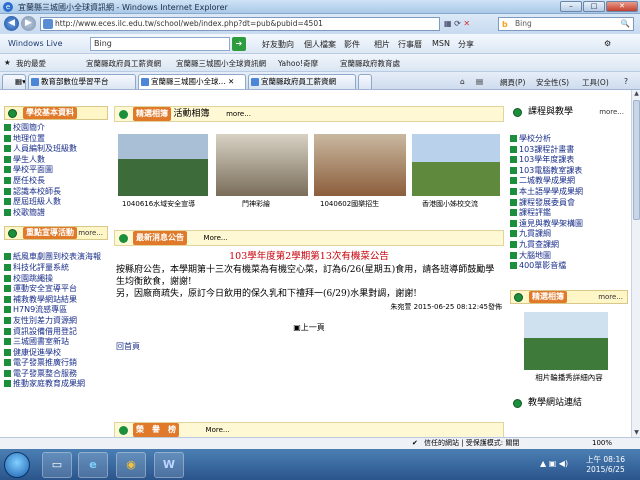 Image resolution: width=640 pixels, height=480 pixels. What do you see at coordinates (56, 268) in the screenshot?
I see `list-item: 科技化評量系統` at bounding box center [56, 268].